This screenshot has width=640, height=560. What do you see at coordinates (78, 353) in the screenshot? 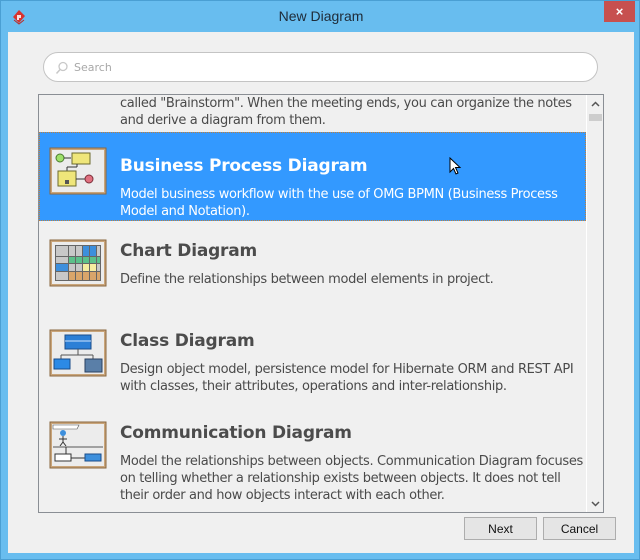
I see `class-diagram-icon` at bounding box center [78, 353].